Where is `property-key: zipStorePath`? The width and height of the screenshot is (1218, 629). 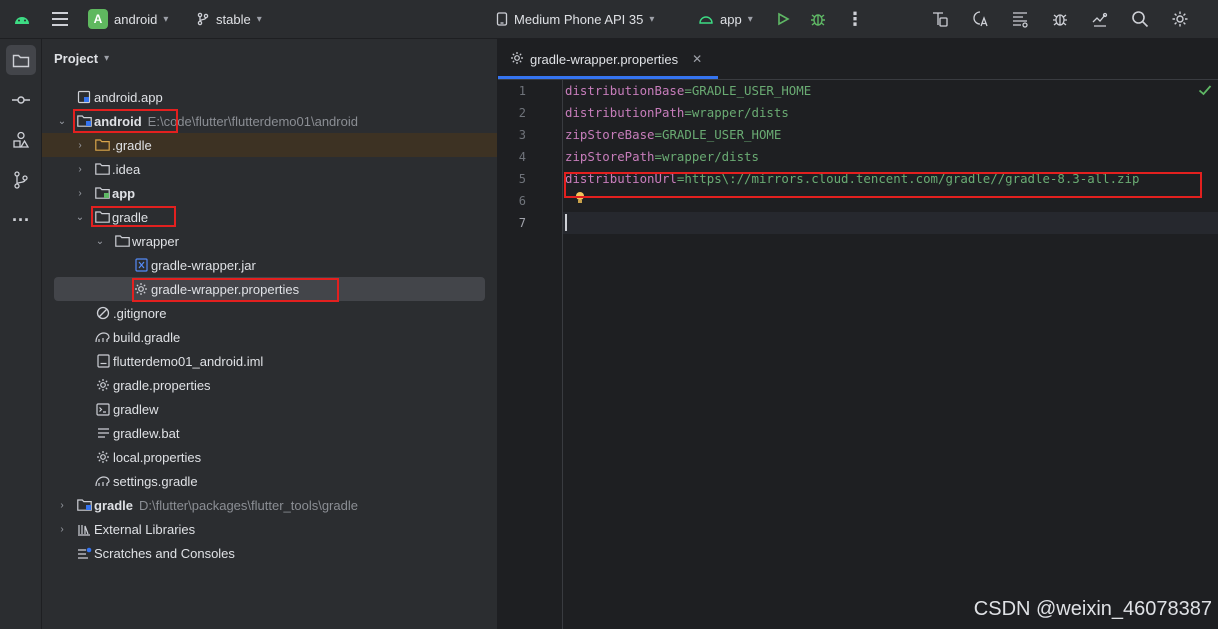 property-key: zipStorePath is located at coordinates (610, 156).